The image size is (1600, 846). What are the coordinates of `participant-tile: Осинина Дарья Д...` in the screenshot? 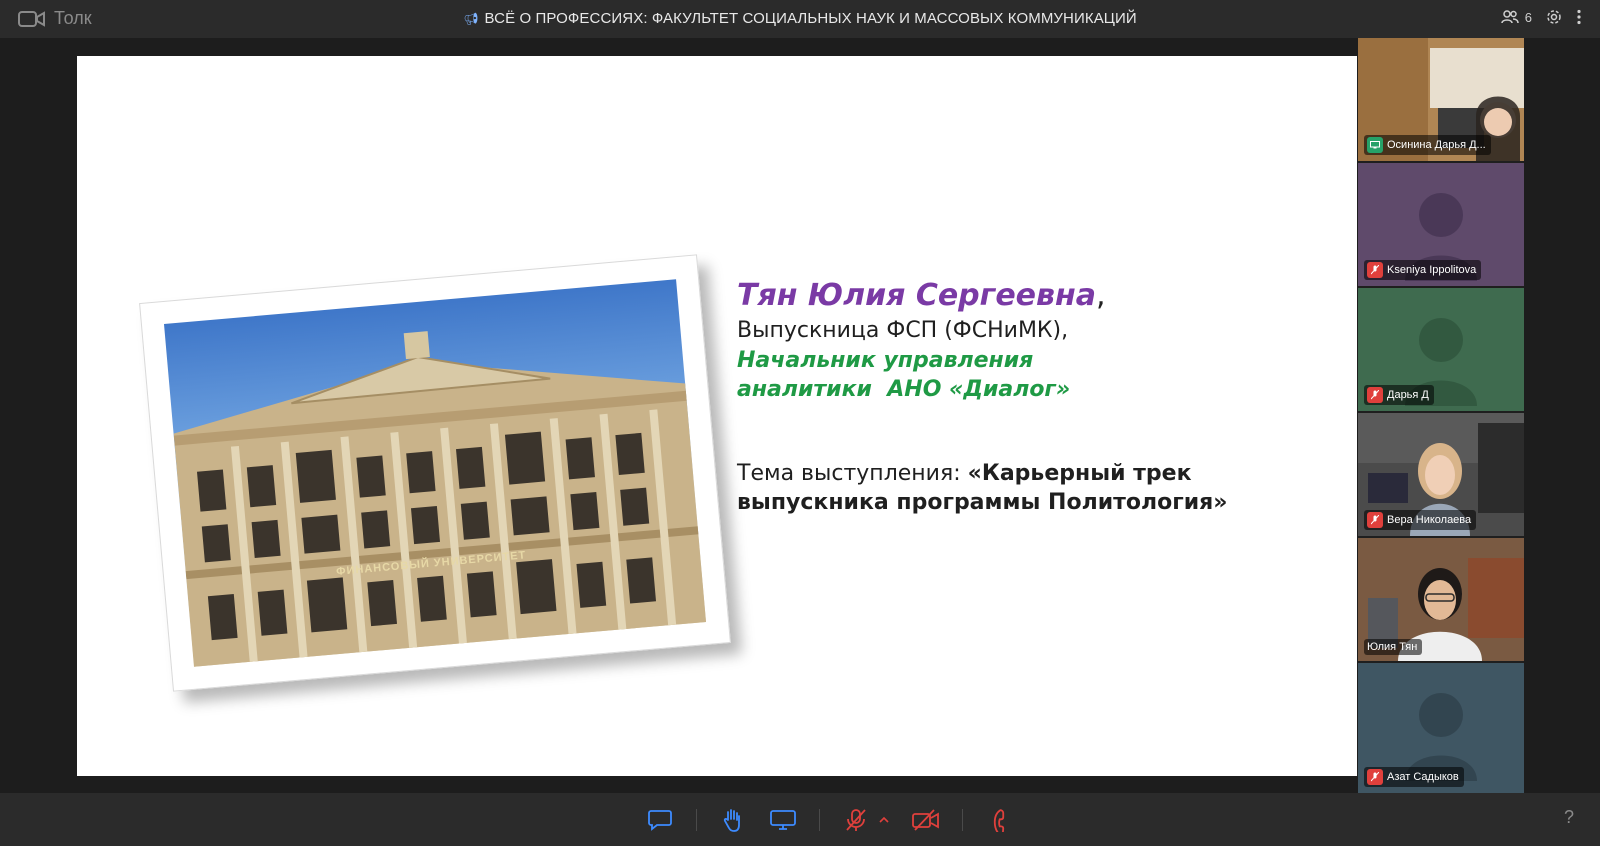 It's located at (1441, 99).